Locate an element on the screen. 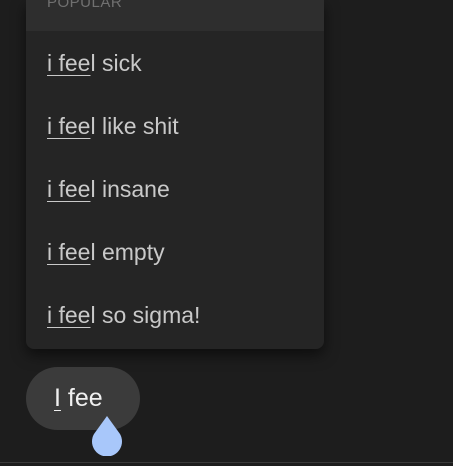  suggestion-rest: l so sigma! is located at coordinates (145, 314).